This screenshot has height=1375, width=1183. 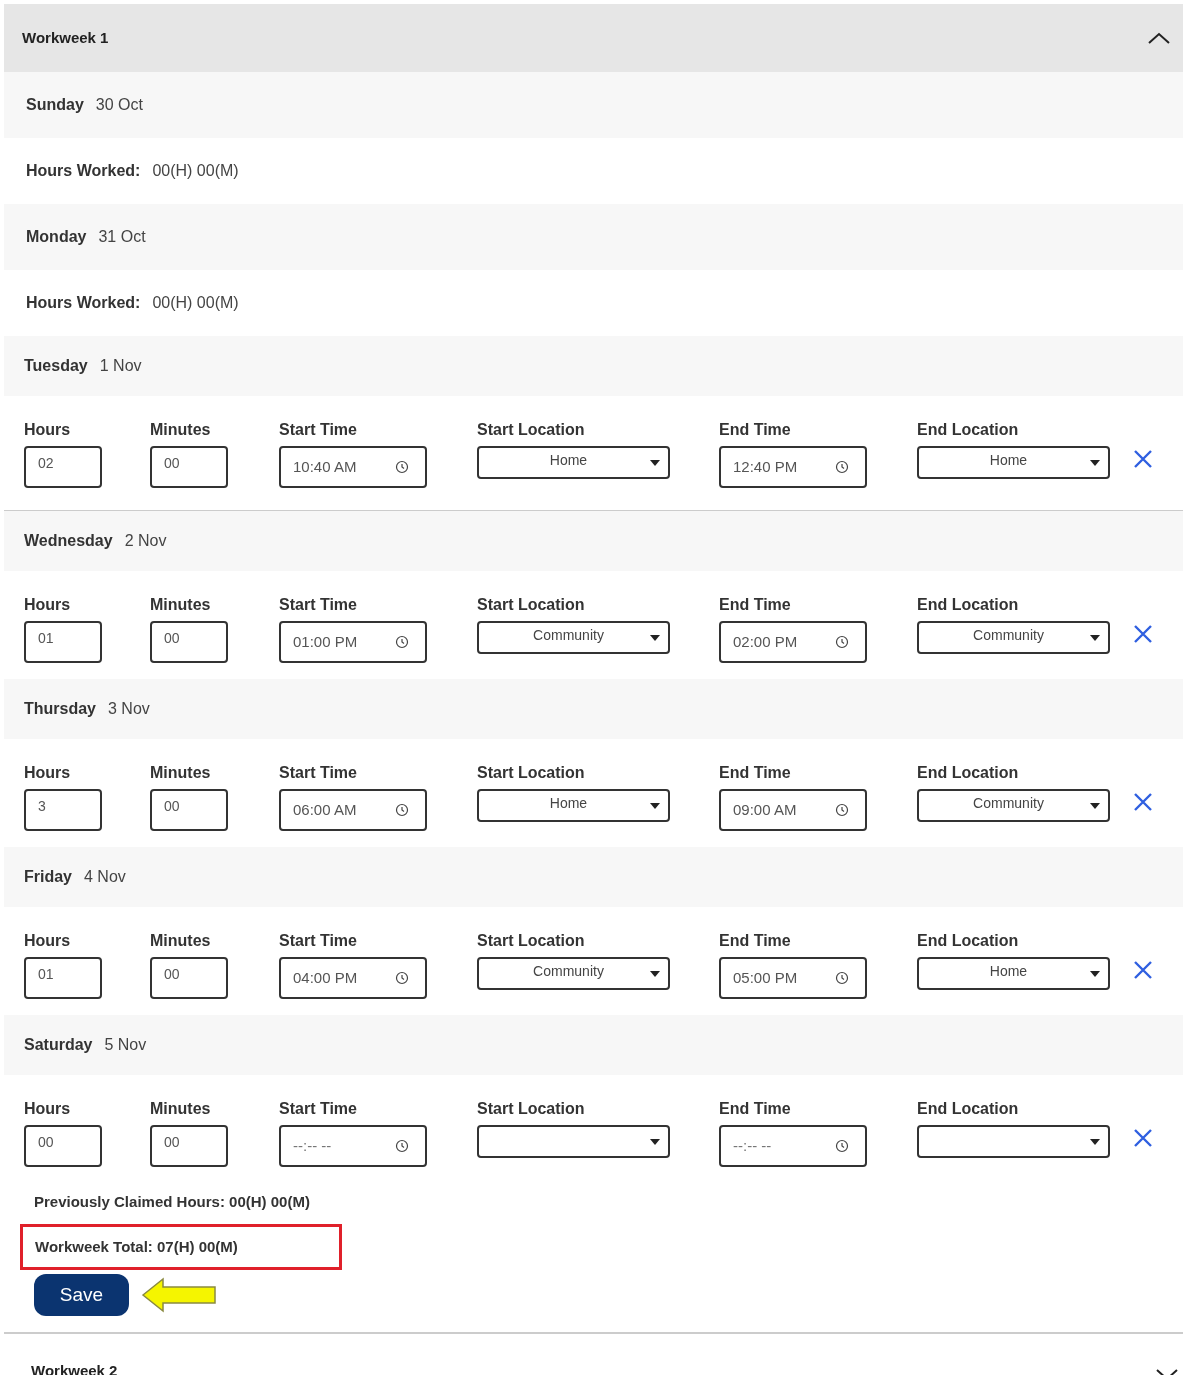 I want to click on day-date: 31 Oct, so click(x=122, y=237).